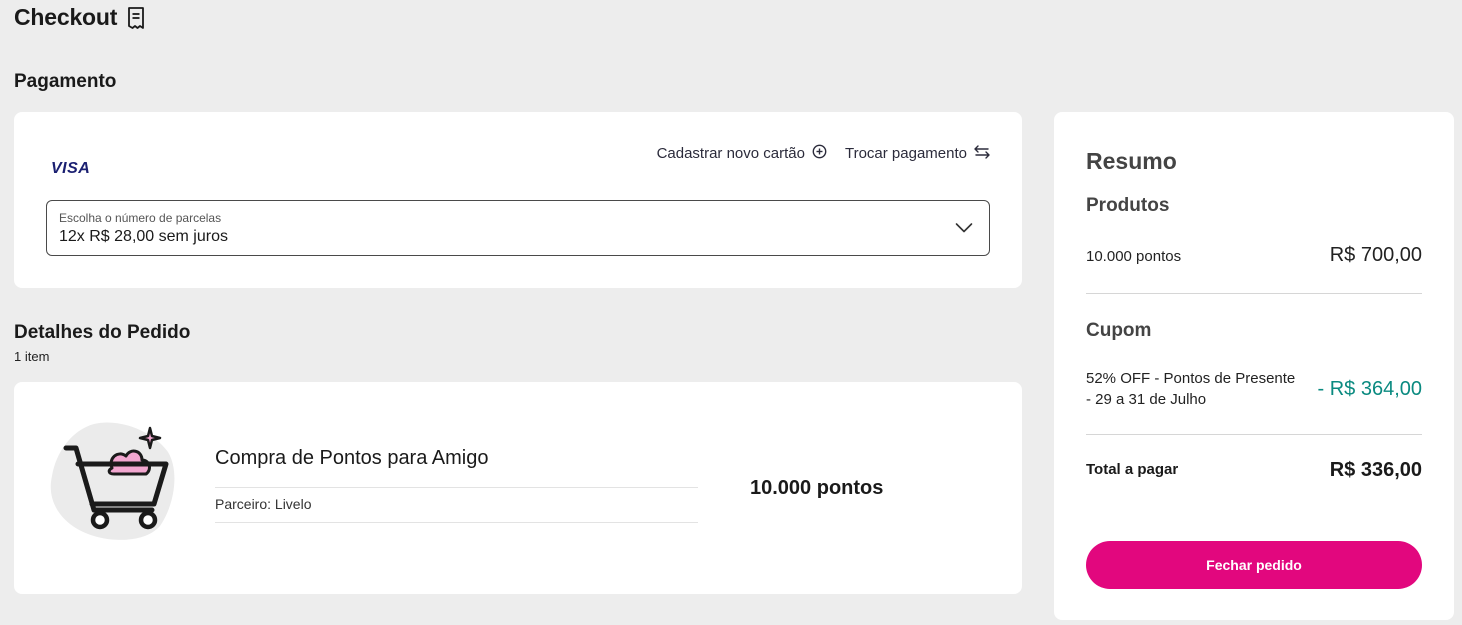  What do you see at coordinates (66, 17) in the screenshot?
I see `page-title-text: Checkout` at bounding box center [66, 17].